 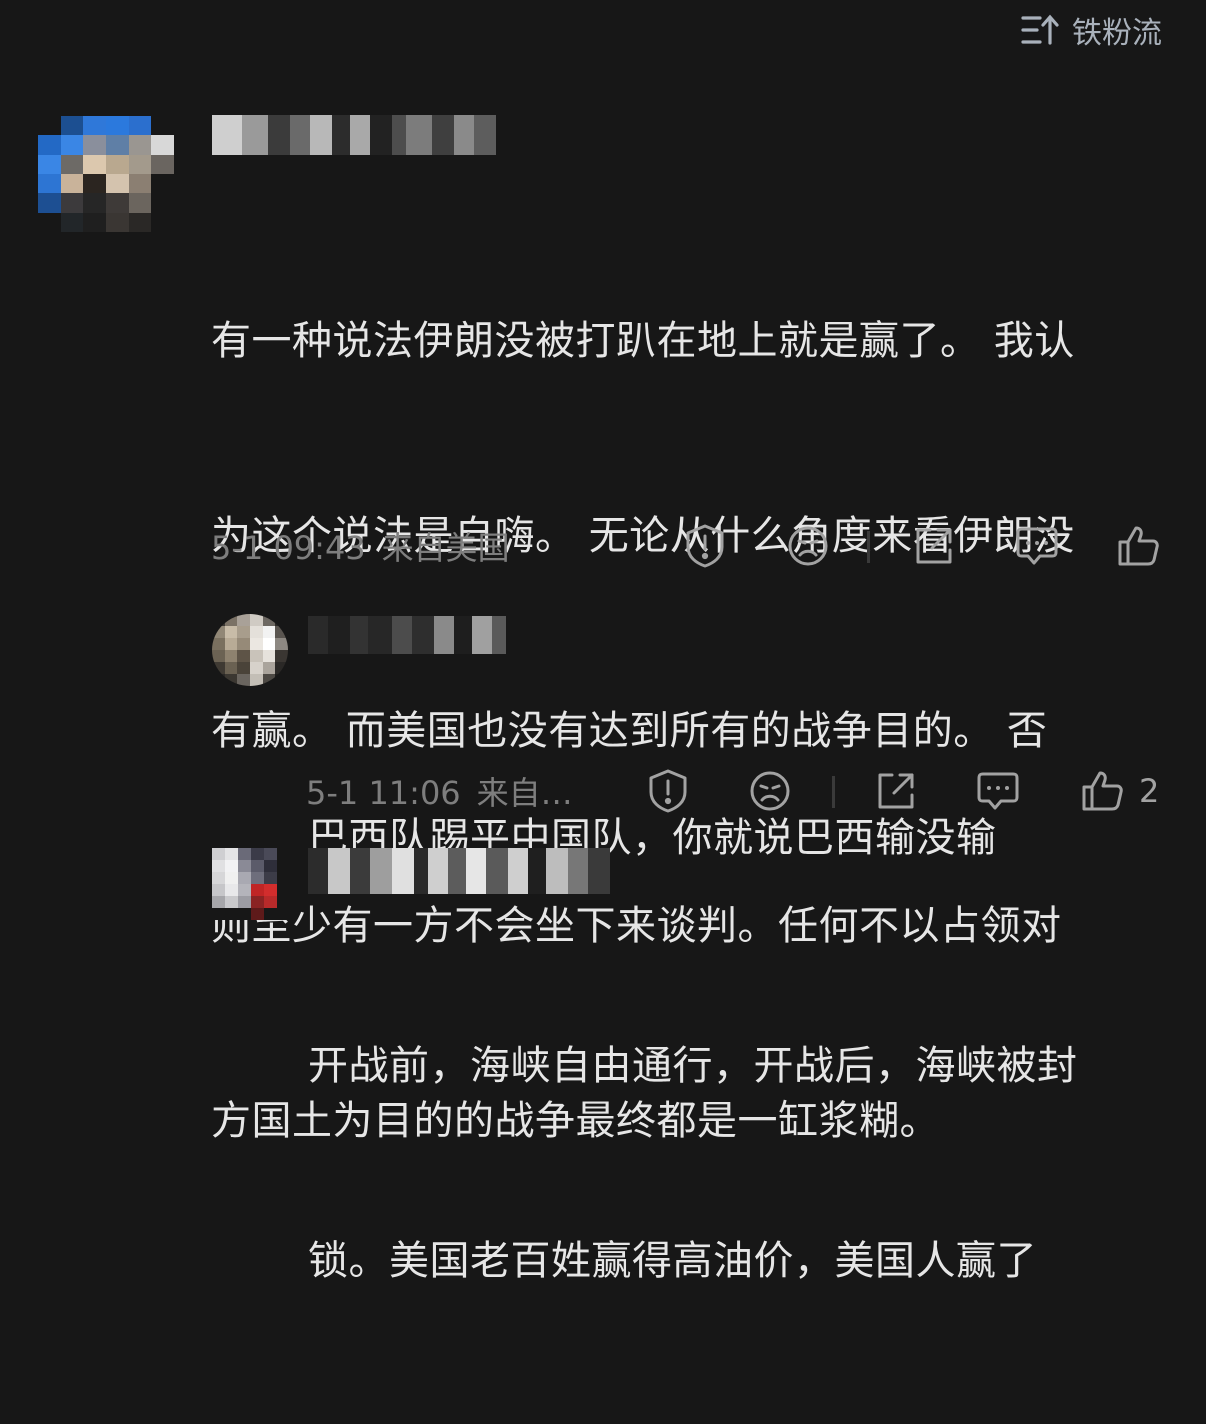 What do you see at coordinates (643, 341) in the screenshot?
I see `comment-line: 有一种说法伊朗没被打趴在地上就是赢了。 我认` at bounding box center [643, 341].